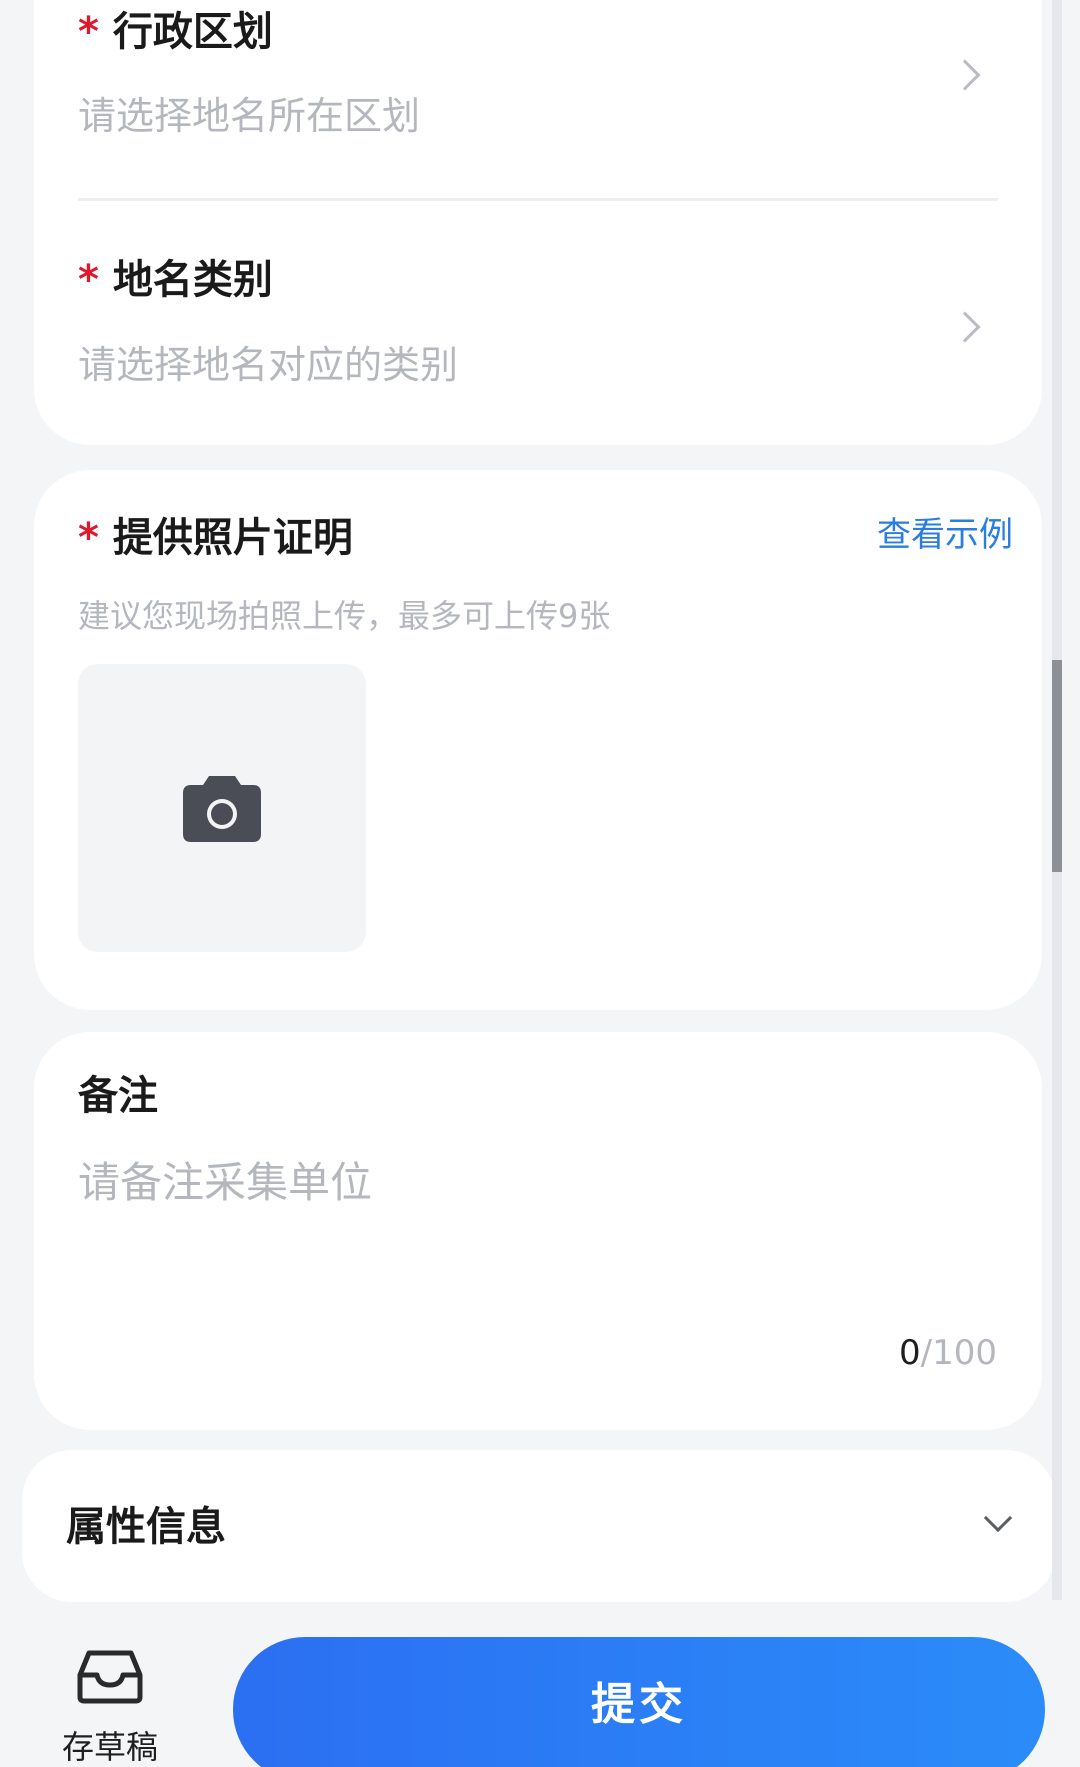 The width and height of the screenshot is (1080, 1767). What do you see at coordinates (146, 1527) in the screenshot?
I see `attributes-label: 属性信息` at bounding box center [146, 1527].